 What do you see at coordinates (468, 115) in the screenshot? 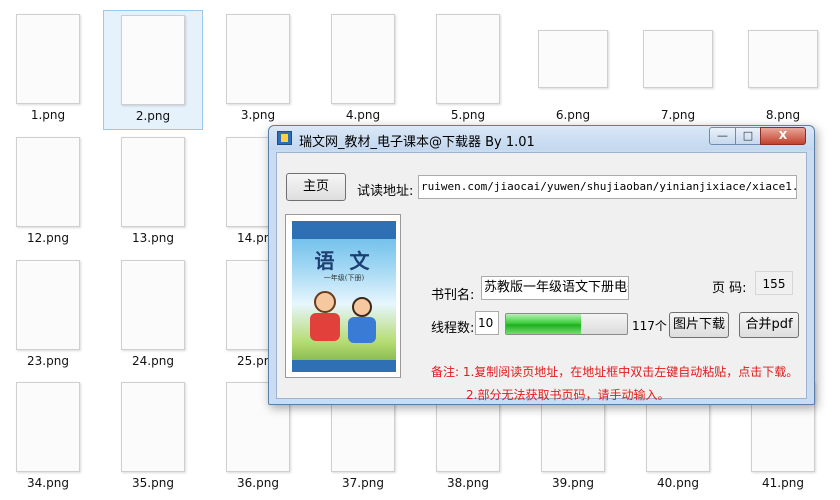
I see `file-name: 5.png` at bounding box center [468, 115].